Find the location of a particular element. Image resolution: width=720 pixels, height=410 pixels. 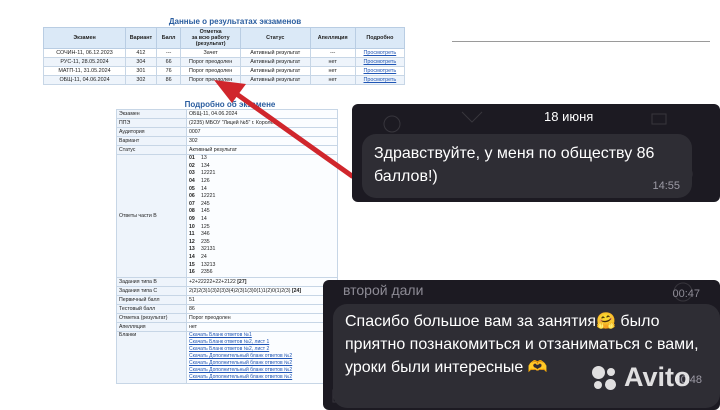

detail-value: 86 is located at coordinates (262, 309).